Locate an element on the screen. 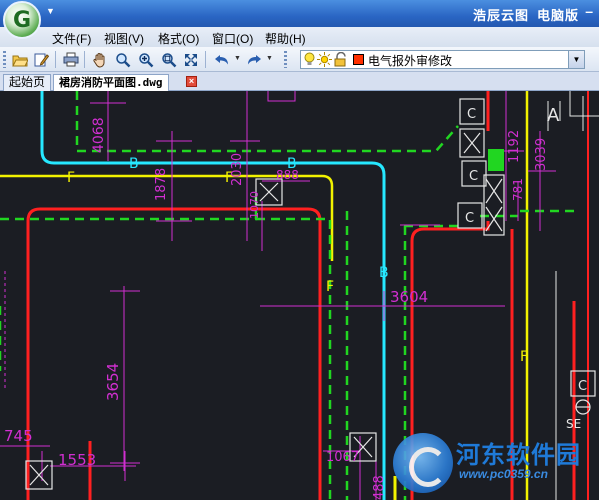 Image resolution: width=599 pixels, height=500 pixels. redo-icon is located at coordinates (253, 59).